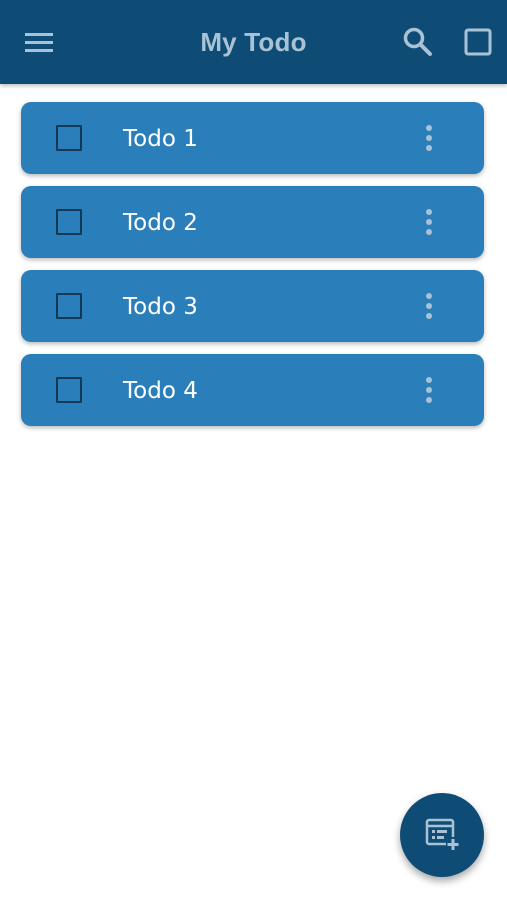 Image resolution: width=507 pixels, height=897 pixels. I want to click on app-bar: My Todo, so click(253, 42).